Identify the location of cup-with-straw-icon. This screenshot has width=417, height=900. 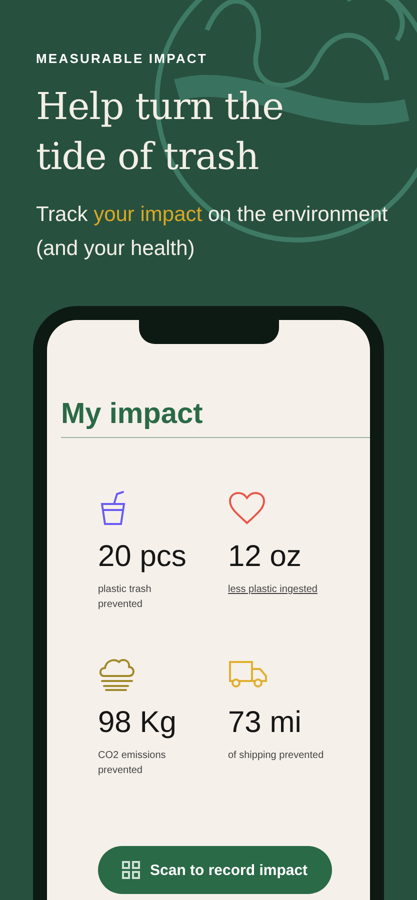
(113, 508).